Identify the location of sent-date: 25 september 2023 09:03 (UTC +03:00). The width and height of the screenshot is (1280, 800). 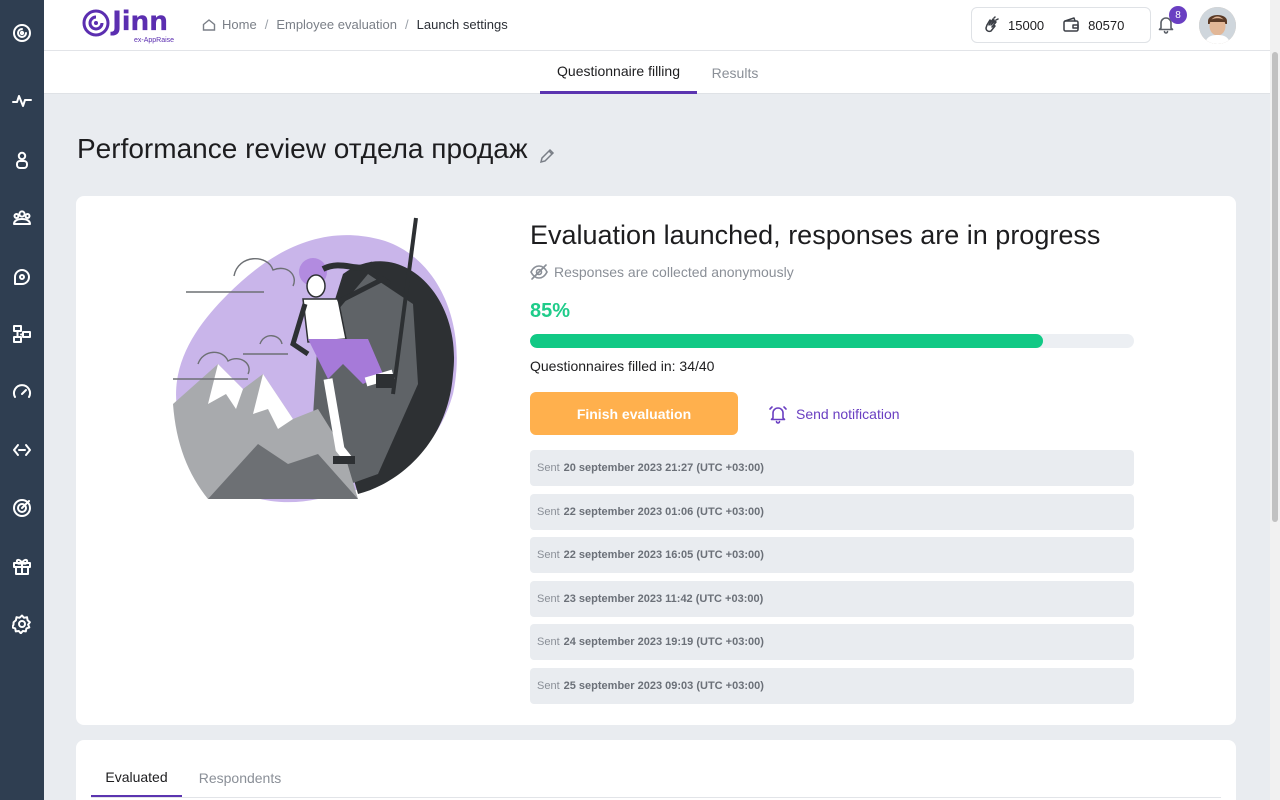
(663, 685).